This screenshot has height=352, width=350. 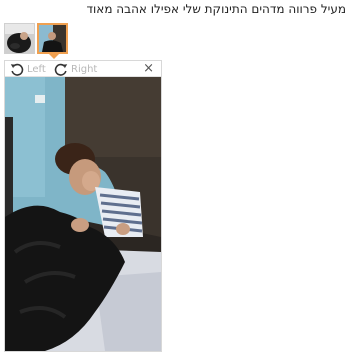 What do you see at coordinates (54, 56) in the screenshot?
I see `selected-thumbnail-indicator` at bounding box center [54, 56].